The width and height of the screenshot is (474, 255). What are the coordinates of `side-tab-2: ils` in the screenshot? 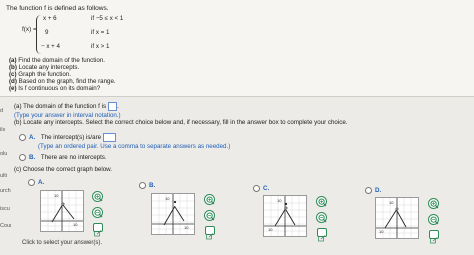 It's located at (5, 131).